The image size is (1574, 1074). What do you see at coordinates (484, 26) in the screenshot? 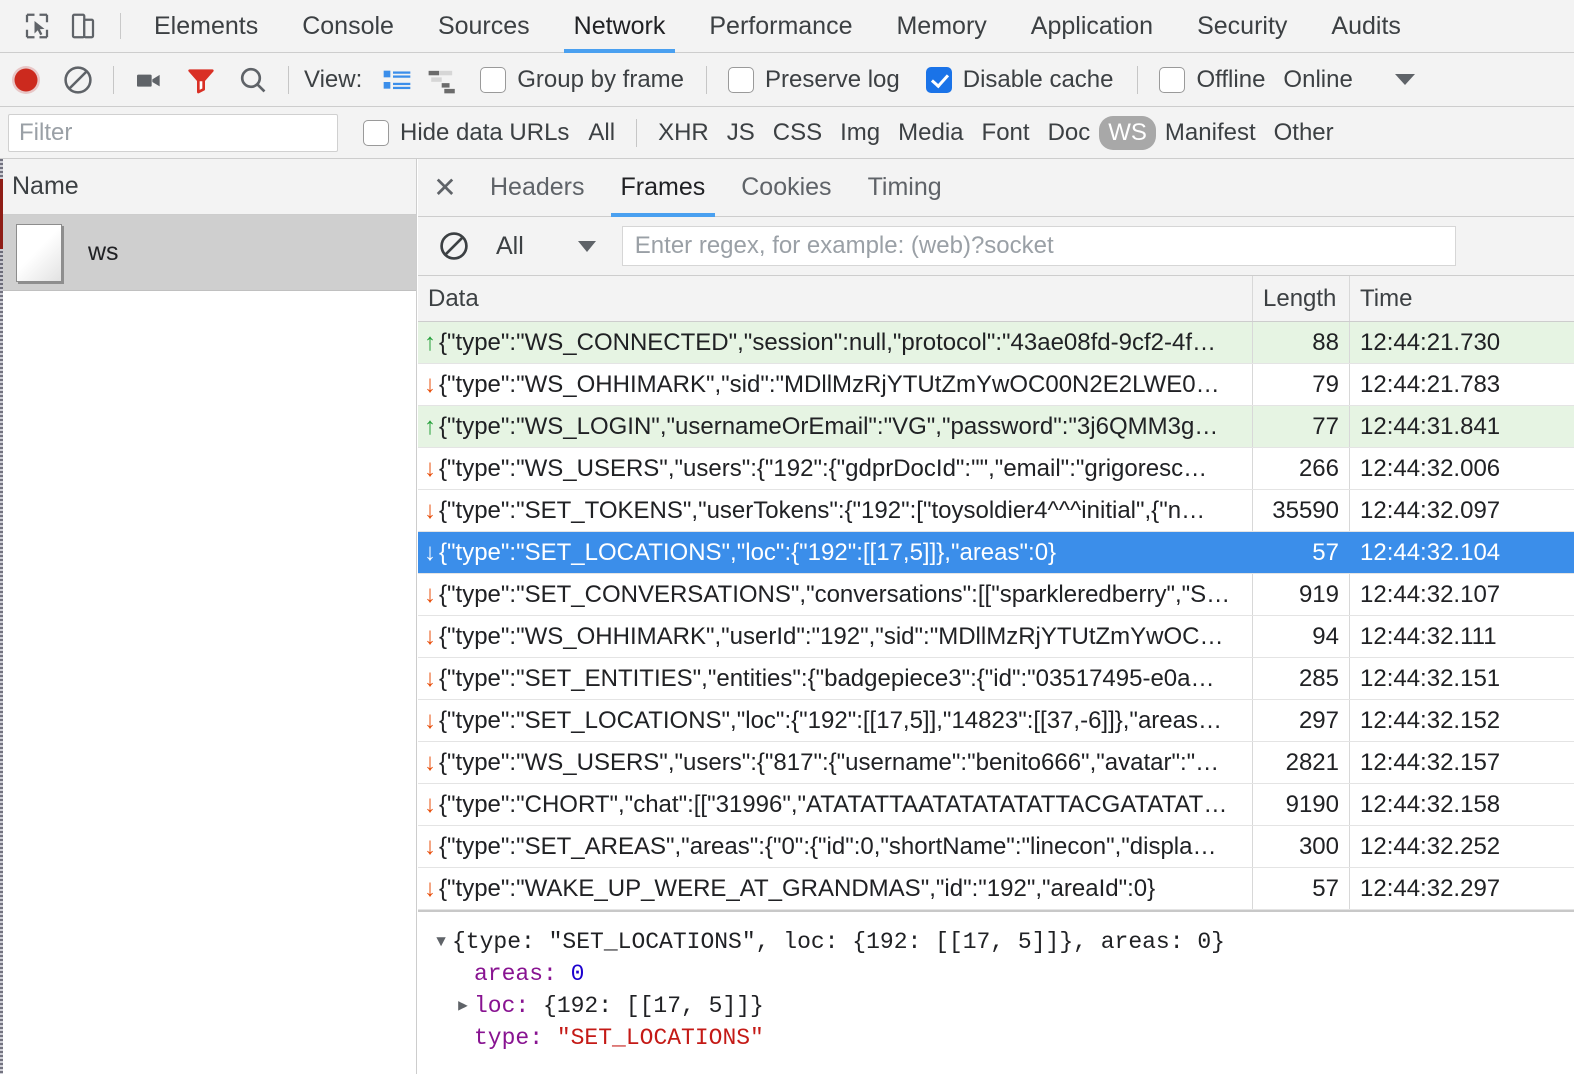
I see `tab-sources: Sources` at bounding box center [484, 26].